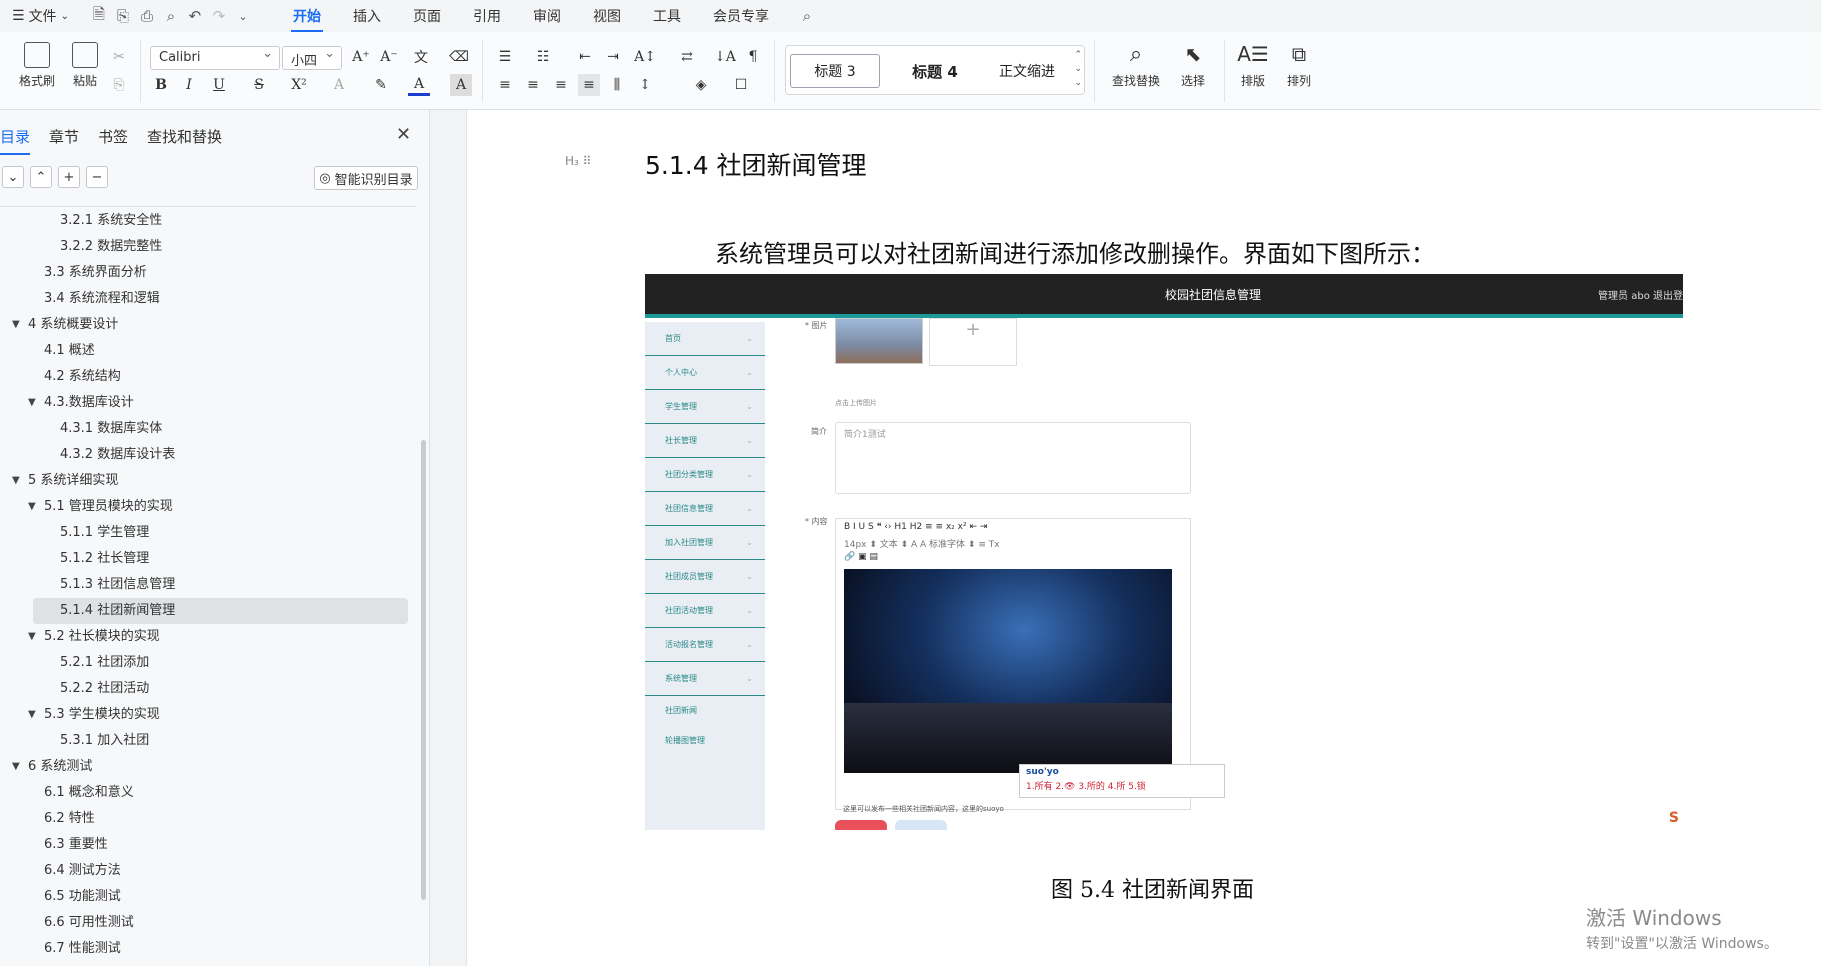 Image resolution: width=1821 pixels, height=966 pixels. What do you see at coordinates (1193, 65) in the screenshot?
I see `select-button: ⬉ 选择` at bounding box center [1193, 65].